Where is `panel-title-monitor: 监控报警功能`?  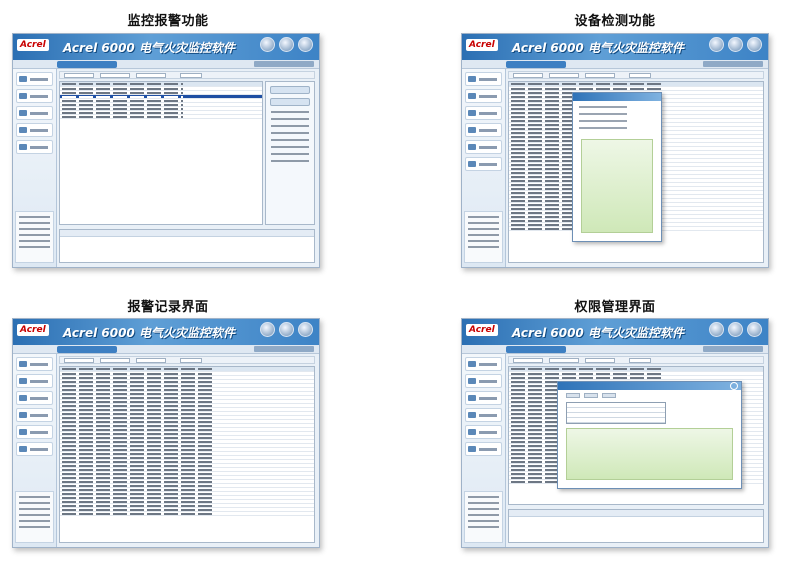
panel-title-monitor: 监控报警功能 is located at coordinates (168, 21).